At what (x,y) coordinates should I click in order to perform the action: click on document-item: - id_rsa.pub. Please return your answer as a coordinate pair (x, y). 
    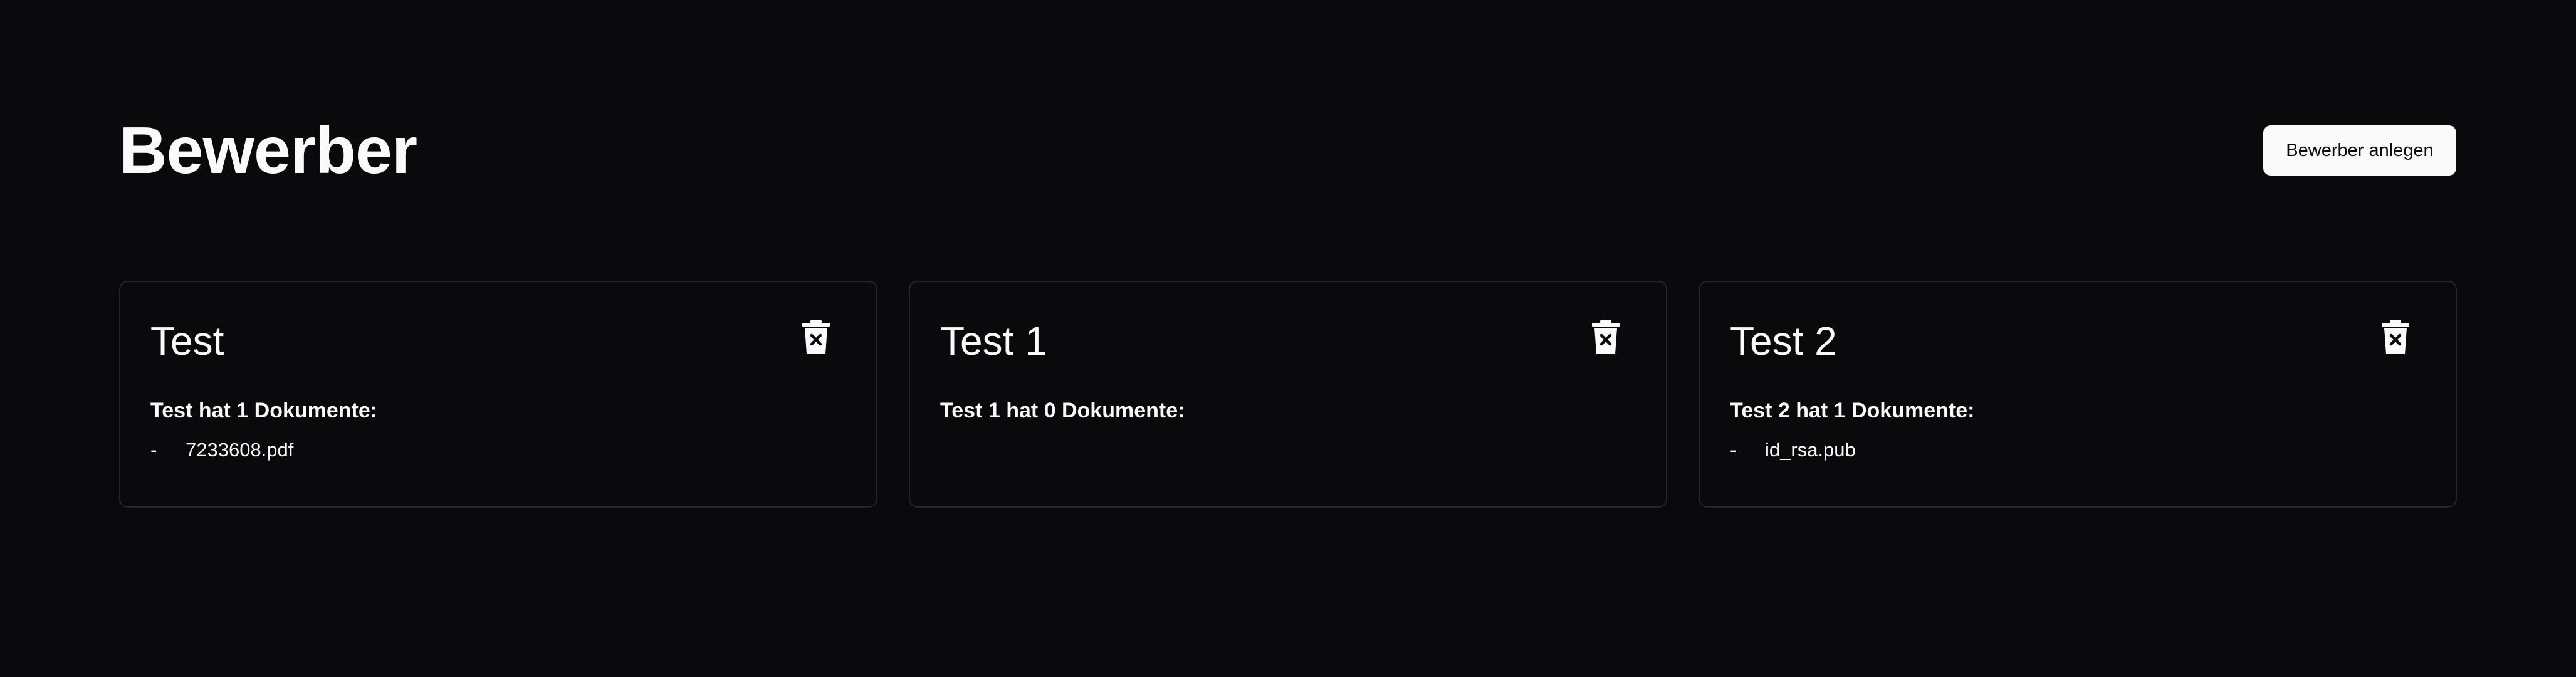
    Looking at the image, I should click on (1793, 450).